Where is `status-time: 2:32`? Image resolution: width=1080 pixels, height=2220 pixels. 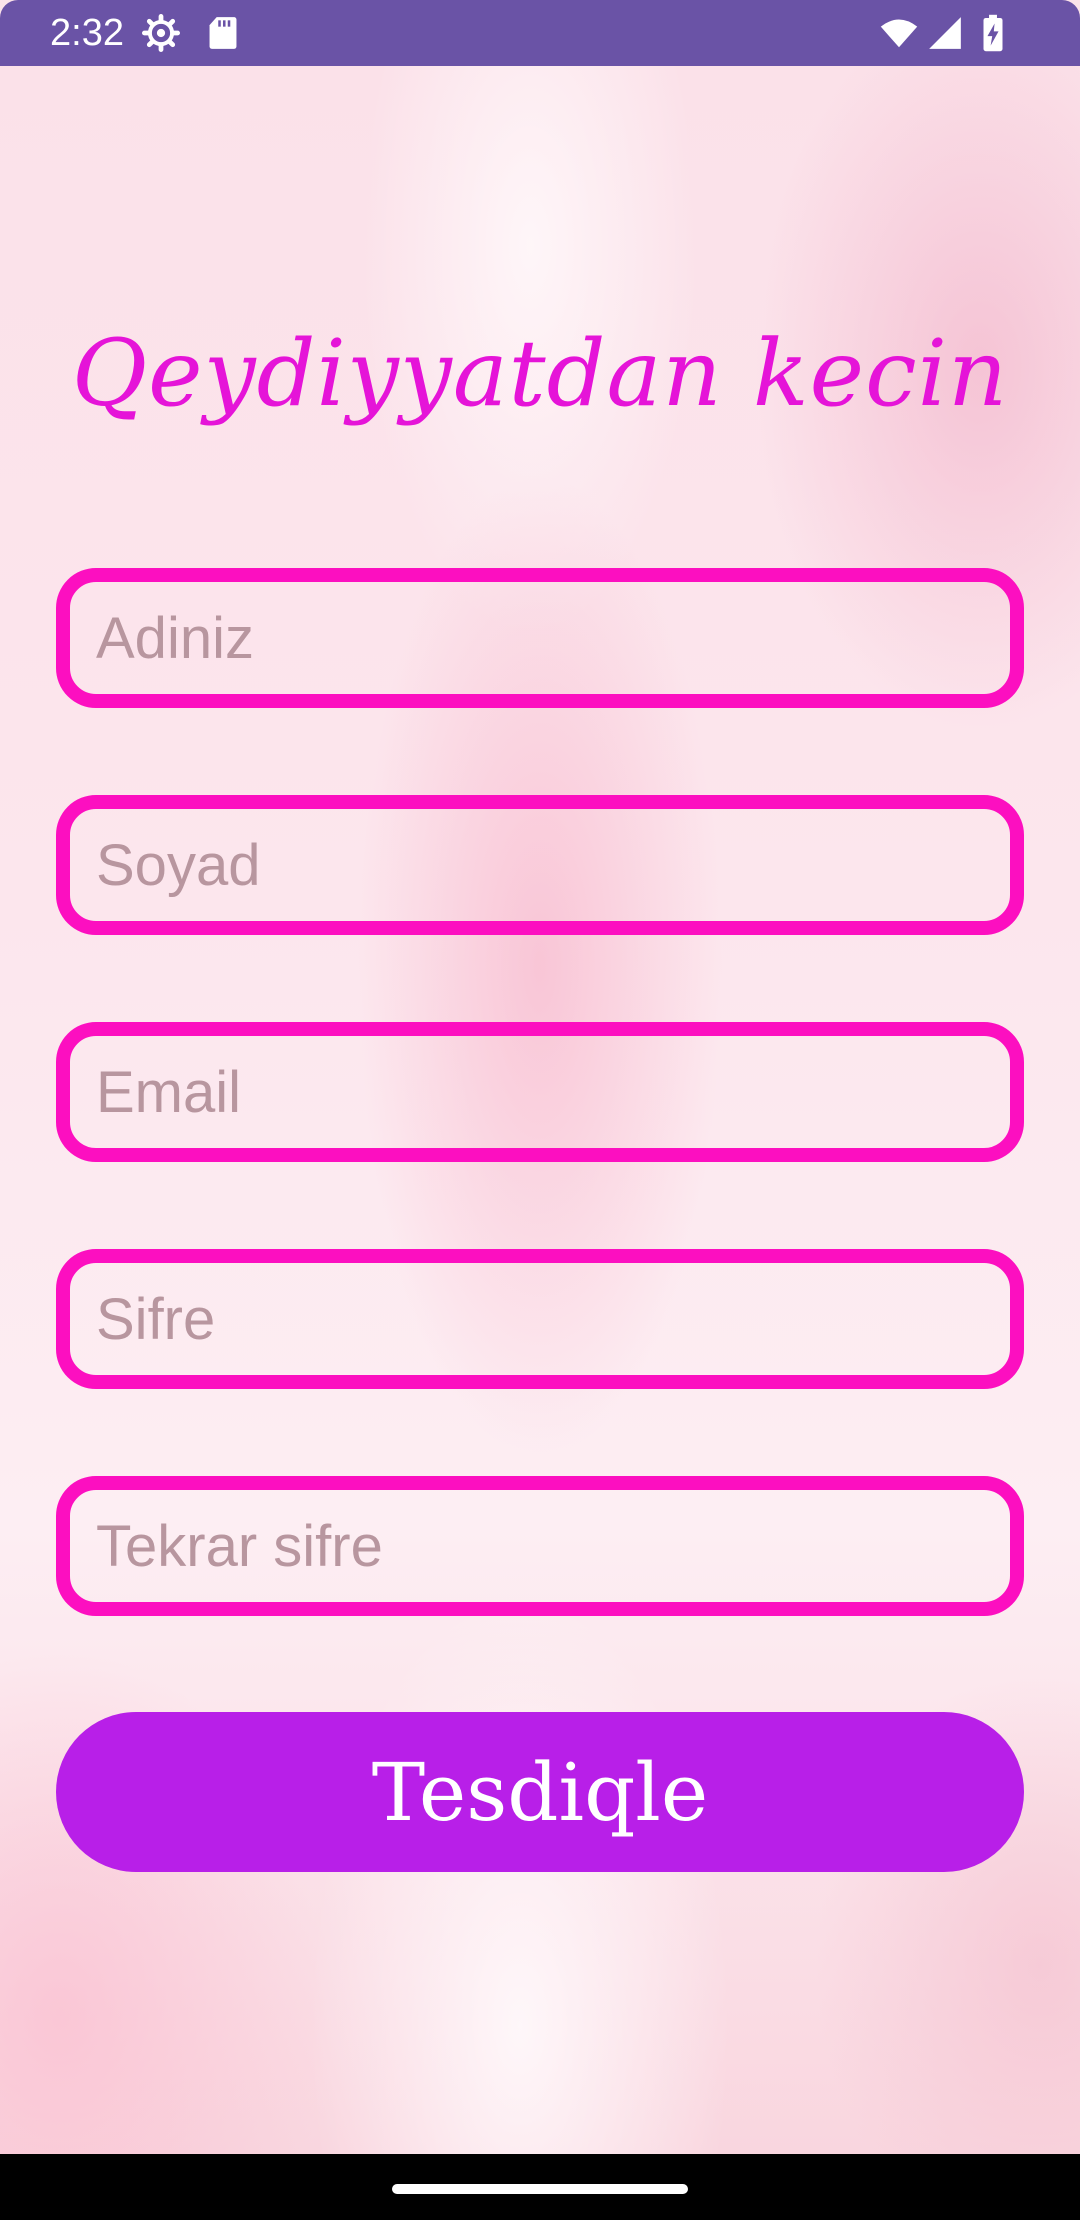 status-time: 2:32 is located at coordinates (87, 33).